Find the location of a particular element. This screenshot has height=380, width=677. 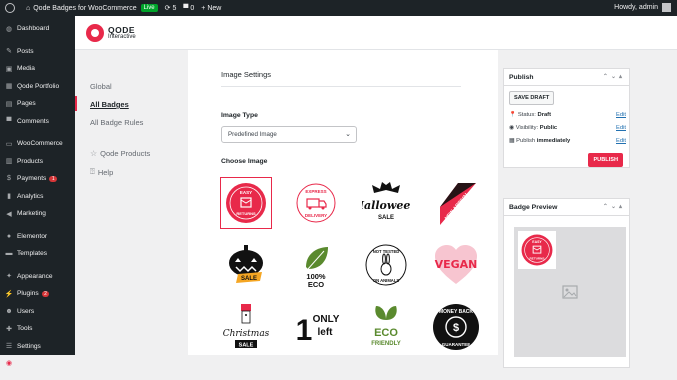

qode-logo: QODE Interactive is located at coordinates (111, 33).